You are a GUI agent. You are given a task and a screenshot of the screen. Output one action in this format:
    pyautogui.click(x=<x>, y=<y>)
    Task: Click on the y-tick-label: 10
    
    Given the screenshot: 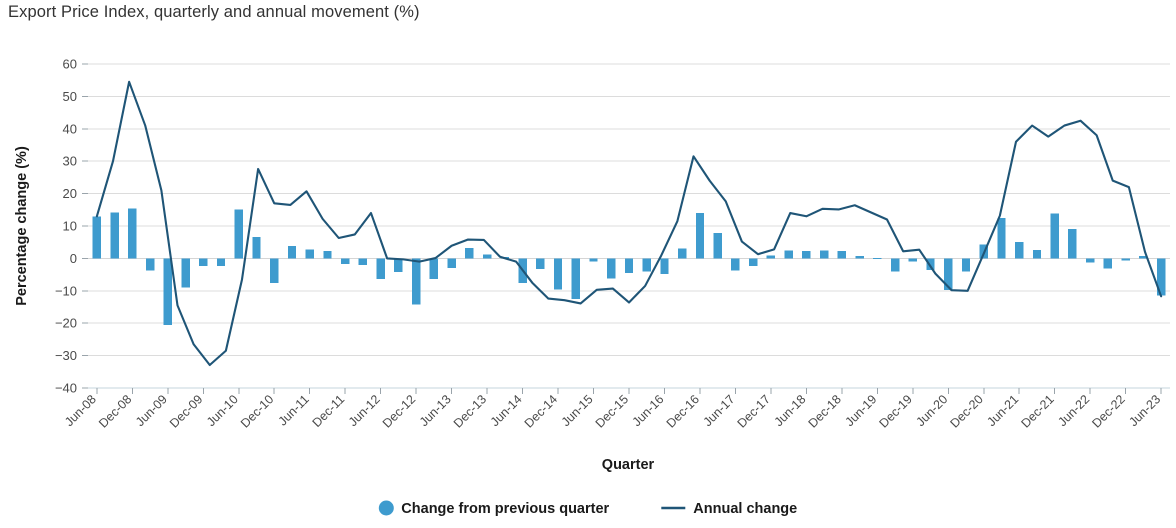 What is the action you would take?
    pyautogui.click(x=70, y=226)
    